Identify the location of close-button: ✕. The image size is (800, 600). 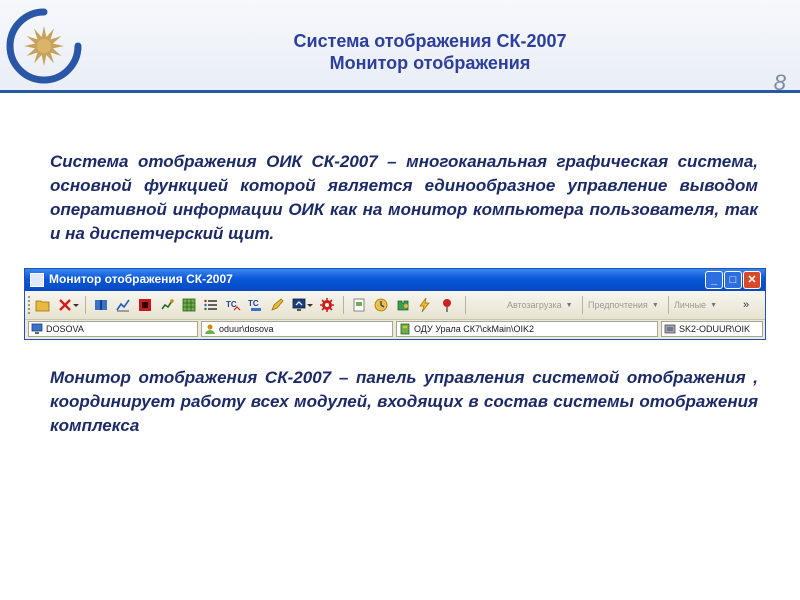
(752, 280).